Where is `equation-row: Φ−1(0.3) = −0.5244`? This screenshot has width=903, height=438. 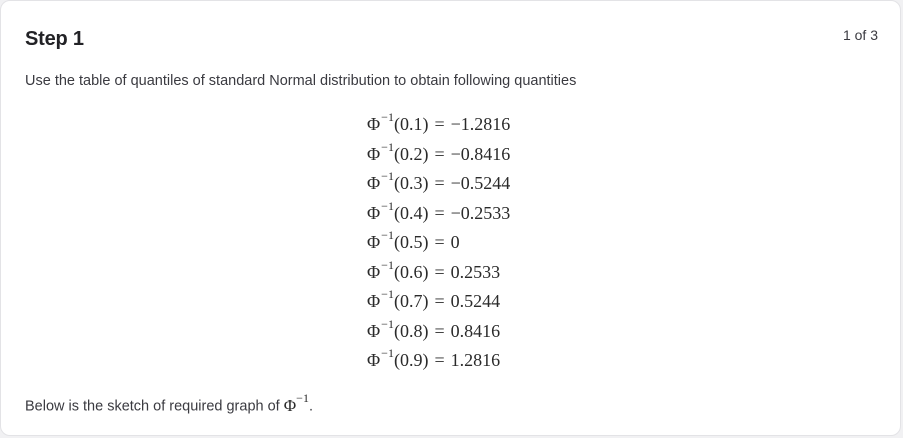
equation-row: Φ−1(0.3) = −0.5244 is located at coordinates (439, 181).